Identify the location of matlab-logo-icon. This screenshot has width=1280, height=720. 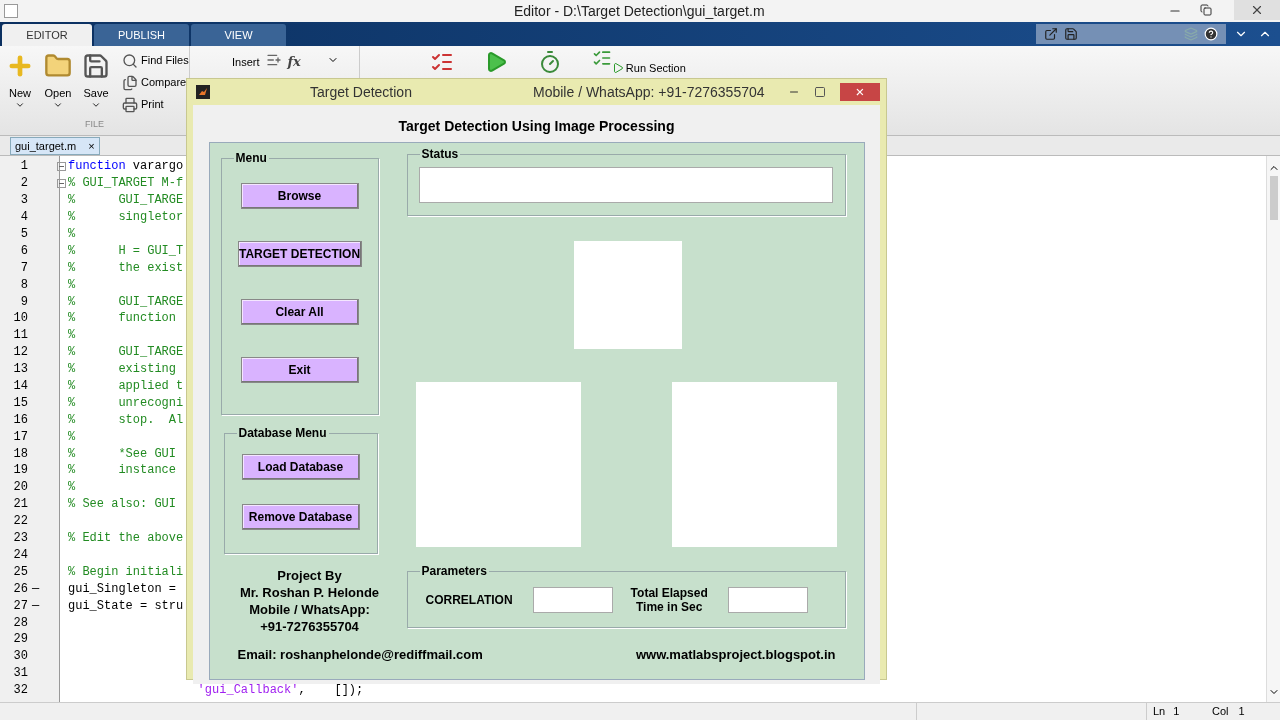
(203, 92).